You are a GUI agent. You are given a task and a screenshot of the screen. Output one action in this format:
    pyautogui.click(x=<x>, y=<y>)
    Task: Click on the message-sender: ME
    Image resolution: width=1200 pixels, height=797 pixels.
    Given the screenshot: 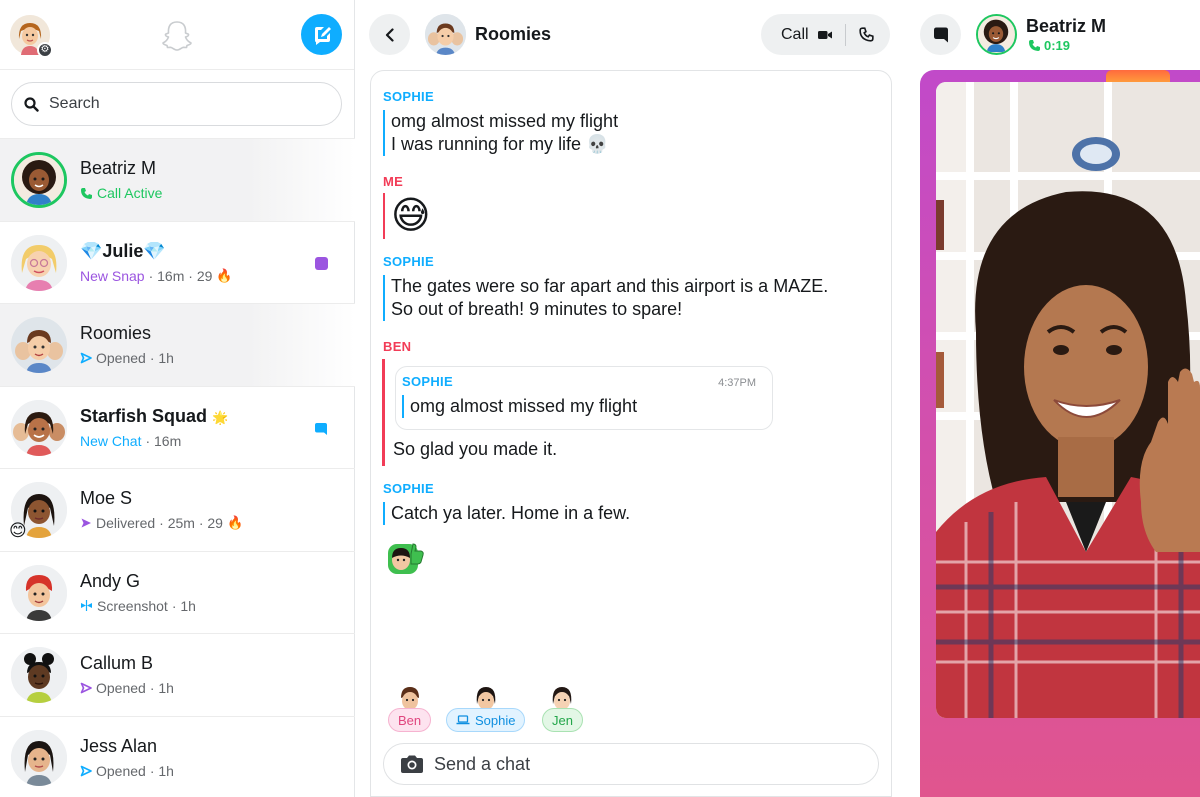 What is the action you would take?
    pyautogui.click(x=393, y=181)
    